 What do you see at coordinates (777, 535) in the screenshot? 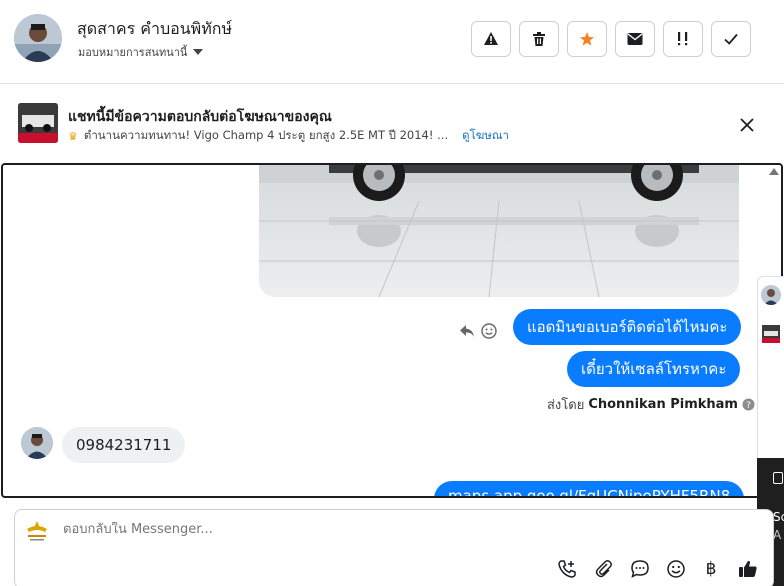
I see `side-popup-text: A` at bounding box center [777, 535].